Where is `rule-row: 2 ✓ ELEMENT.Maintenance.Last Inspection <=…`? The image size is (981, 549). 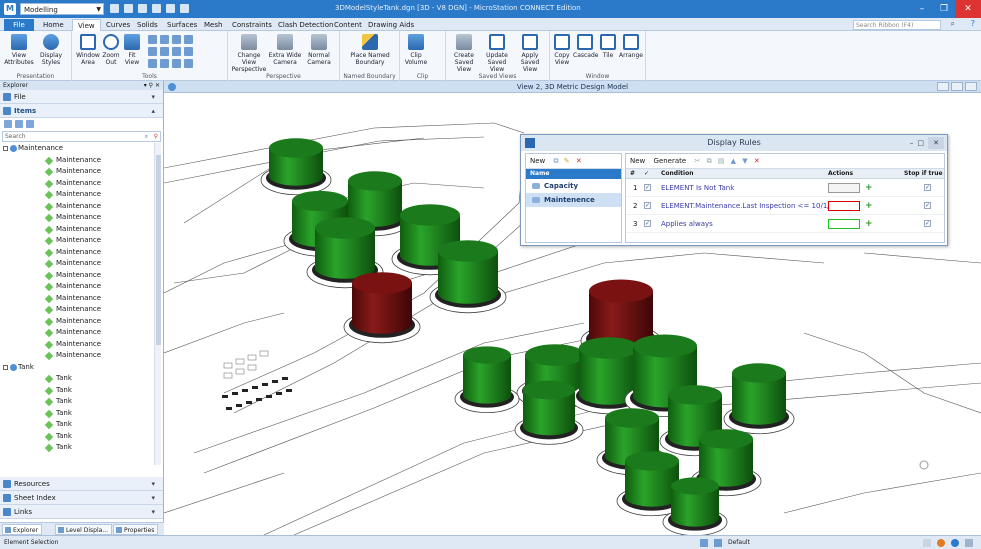
rule-row: 2 ✓ ELEMENT.Maintenance.Last Inspection <=… is located at coordinates (785, 206).